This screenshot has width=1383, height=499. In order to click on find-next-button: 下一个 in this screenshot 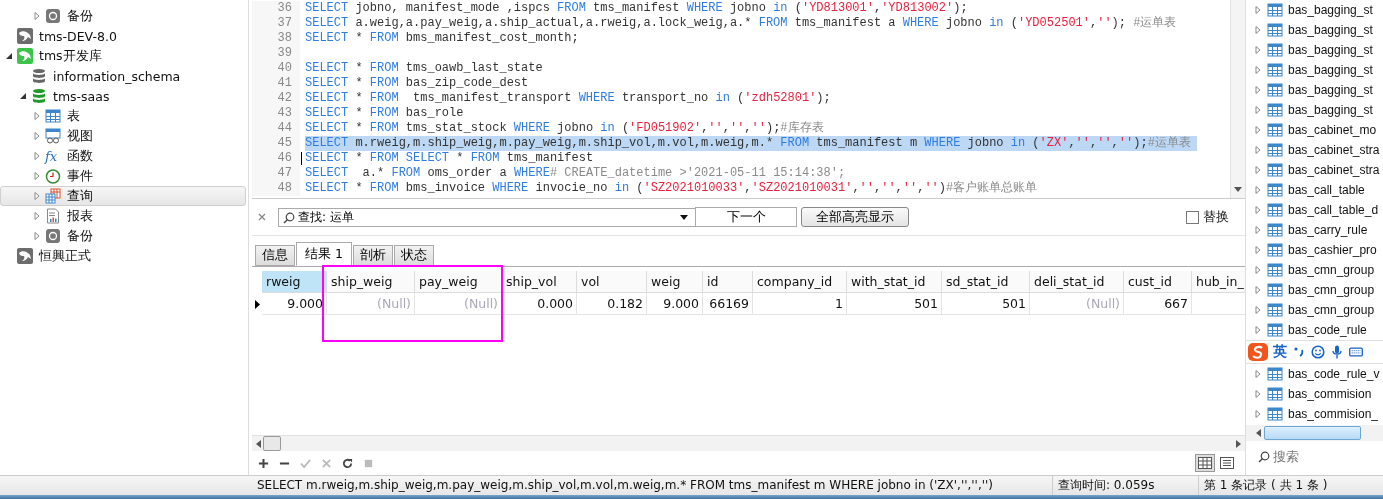, I will do `click(746, 217)`.